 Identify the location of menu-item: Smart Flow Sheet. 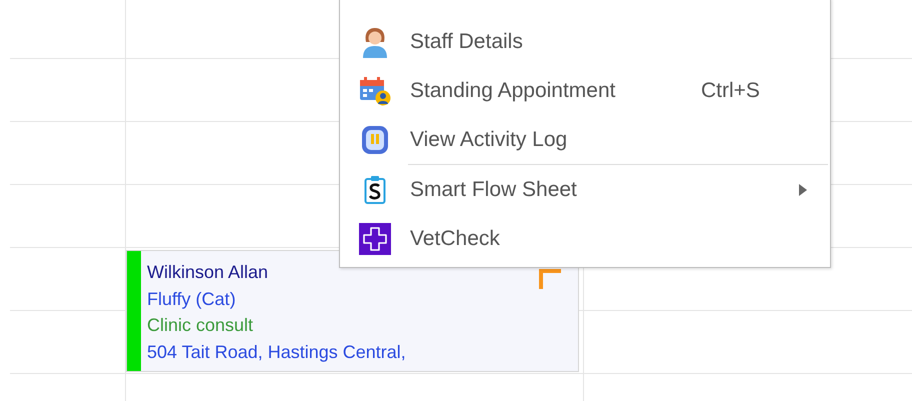
(585, 189).